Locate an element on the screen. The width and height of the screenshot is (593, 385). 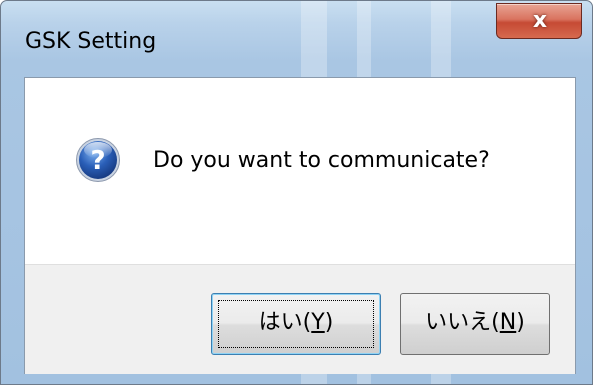
dialog-message: Do you want to communicate? is located at coordinates (321, 160).